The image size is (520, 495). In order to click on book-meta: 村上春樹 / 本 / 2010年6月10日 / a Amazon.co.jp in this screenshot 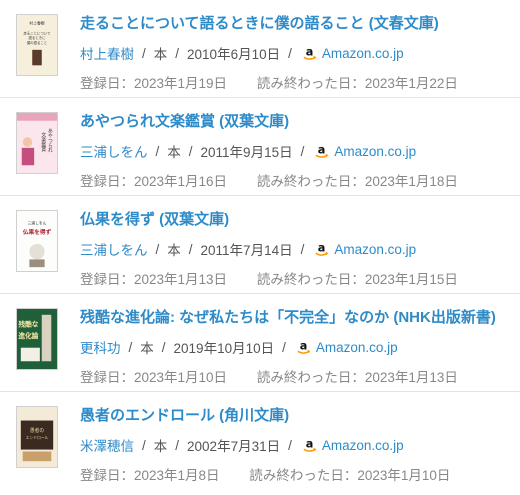, I will do `click(242, 53)`.